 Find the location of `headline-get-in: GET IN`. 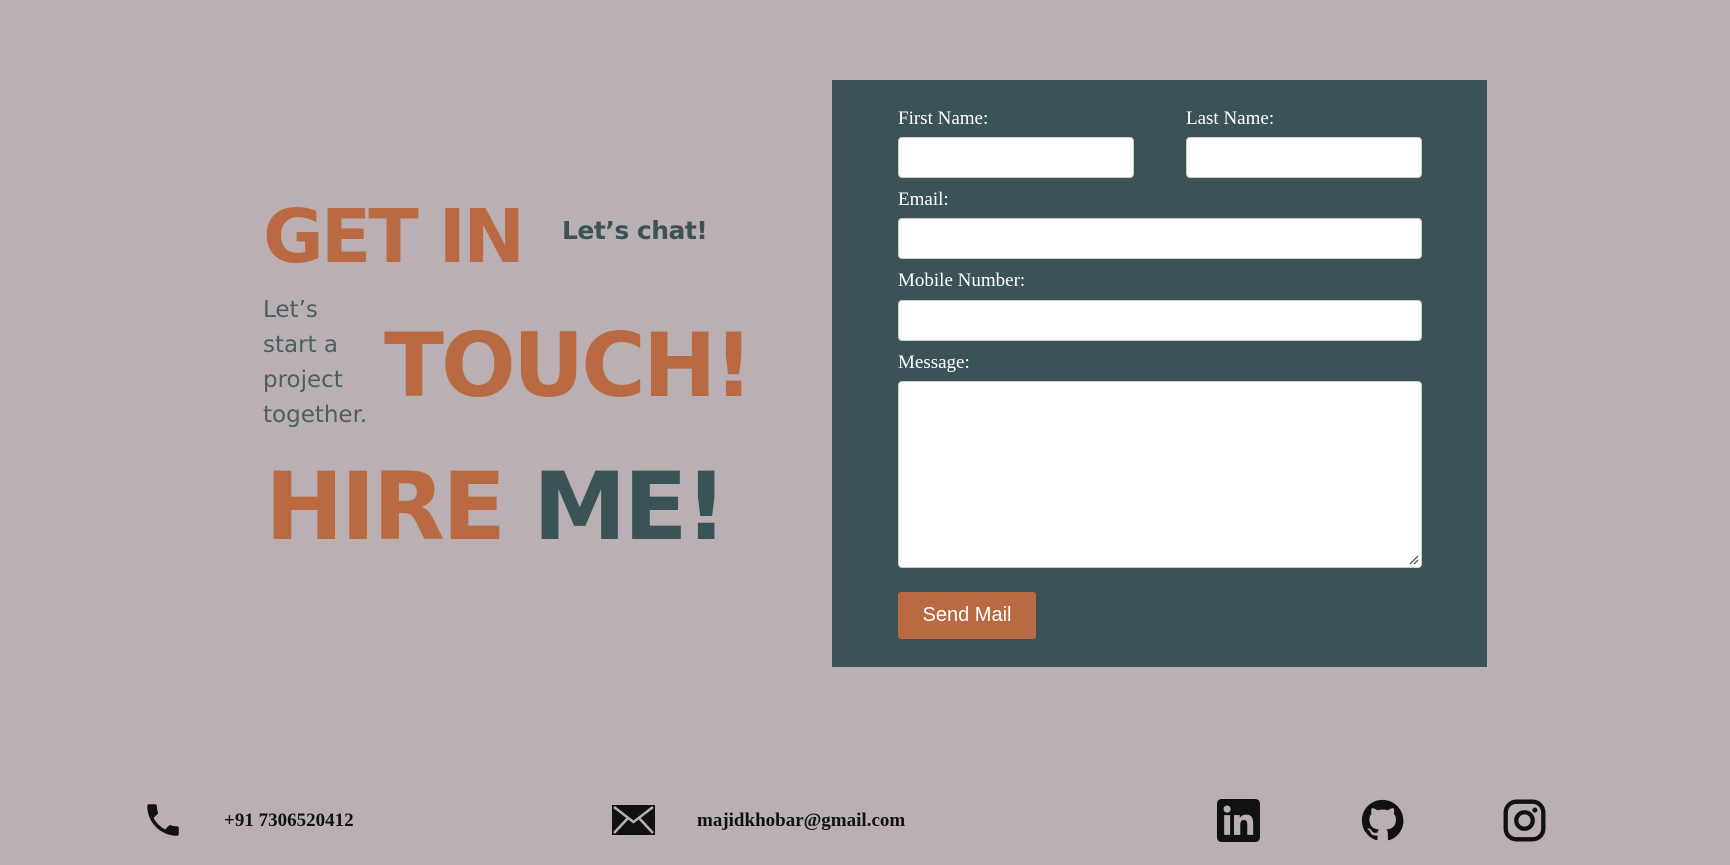

headline-get-in: GET IN is located at coordinates (394, 237).